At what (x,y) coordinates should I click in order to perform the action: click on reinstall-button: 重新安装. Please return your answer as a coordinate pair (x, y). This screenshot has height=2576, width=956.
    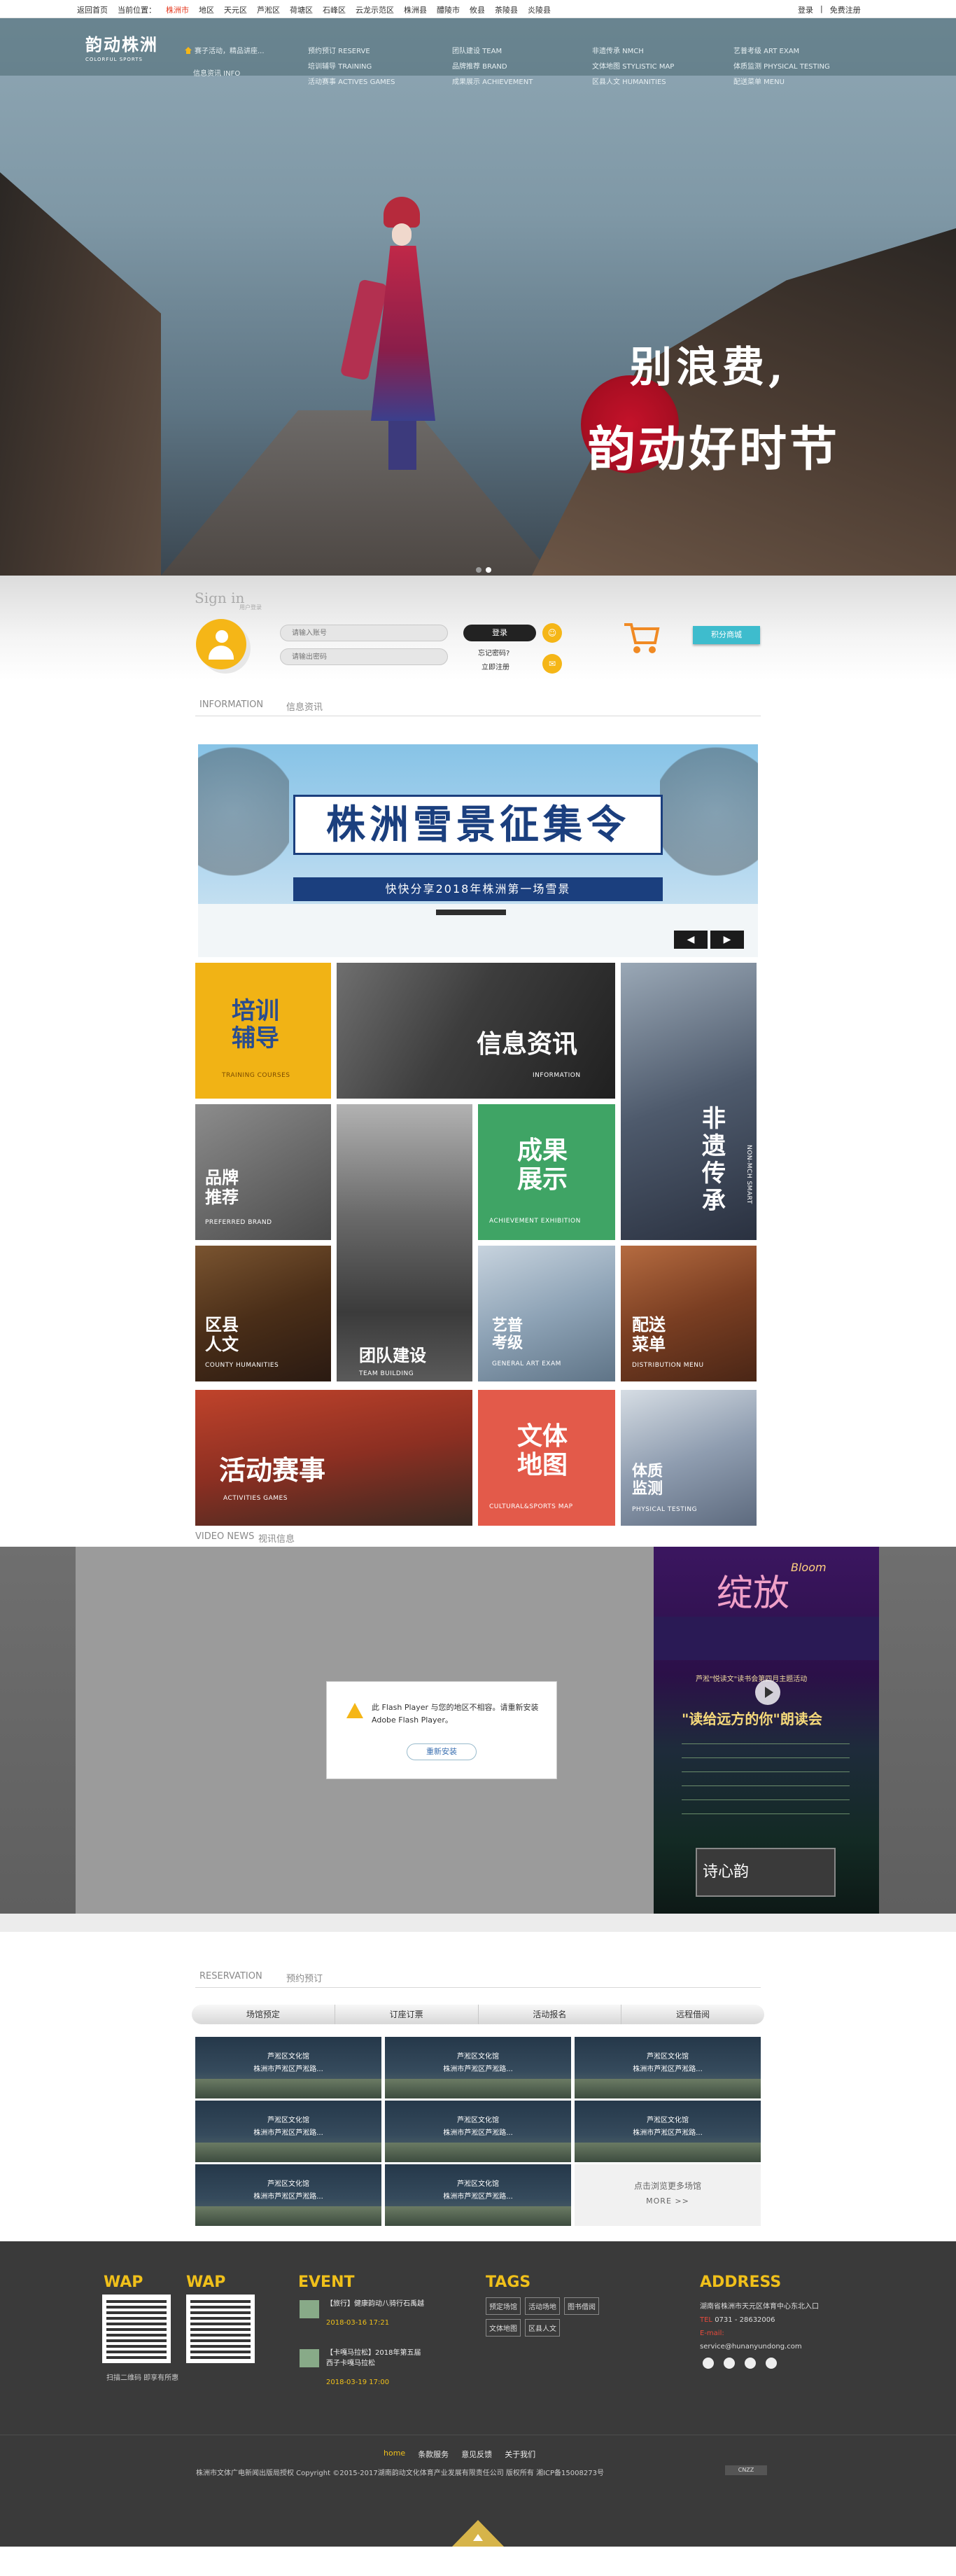
    Looking at the image, I should click on (442, 1751).